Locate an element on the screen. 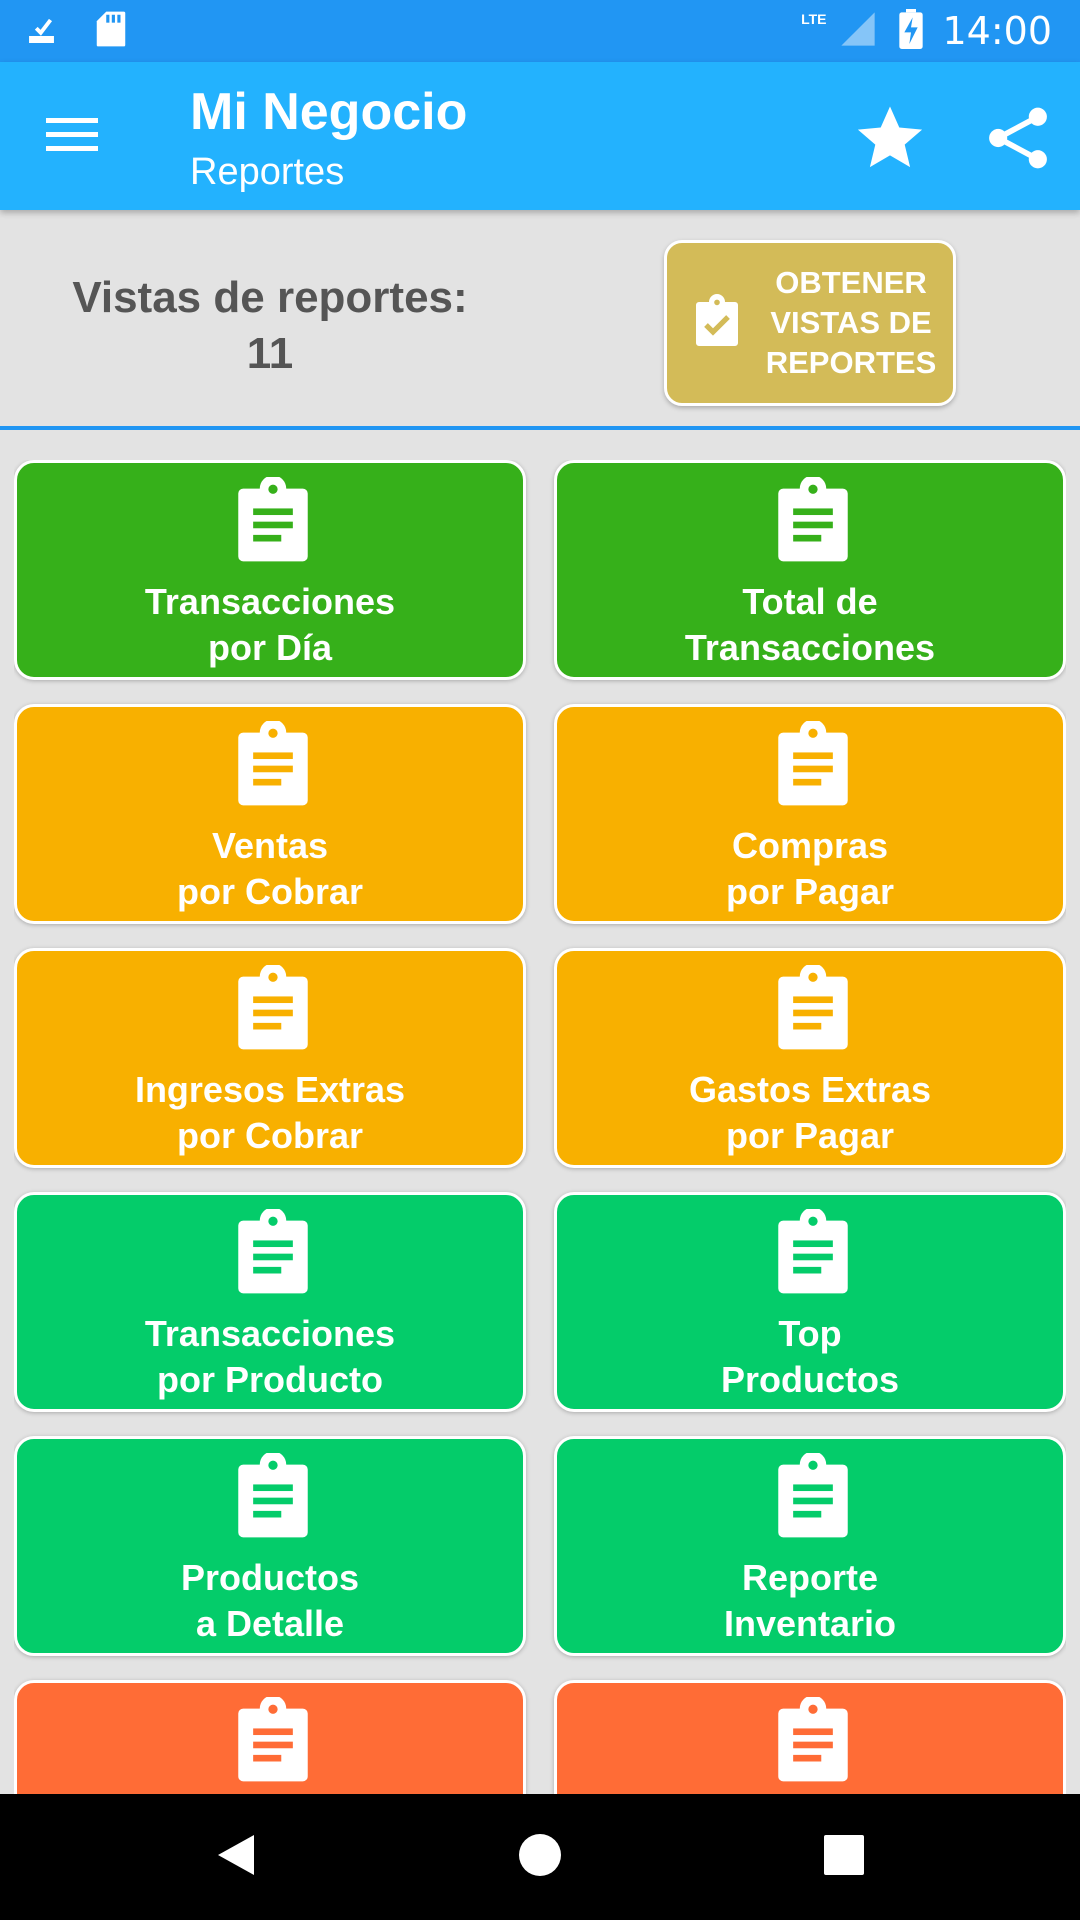 Image resolution: width=1080 pixels, height=1920 pixels. report-tile: Ingresos Extras por Cobrar is located at coordinates (270, 1058).